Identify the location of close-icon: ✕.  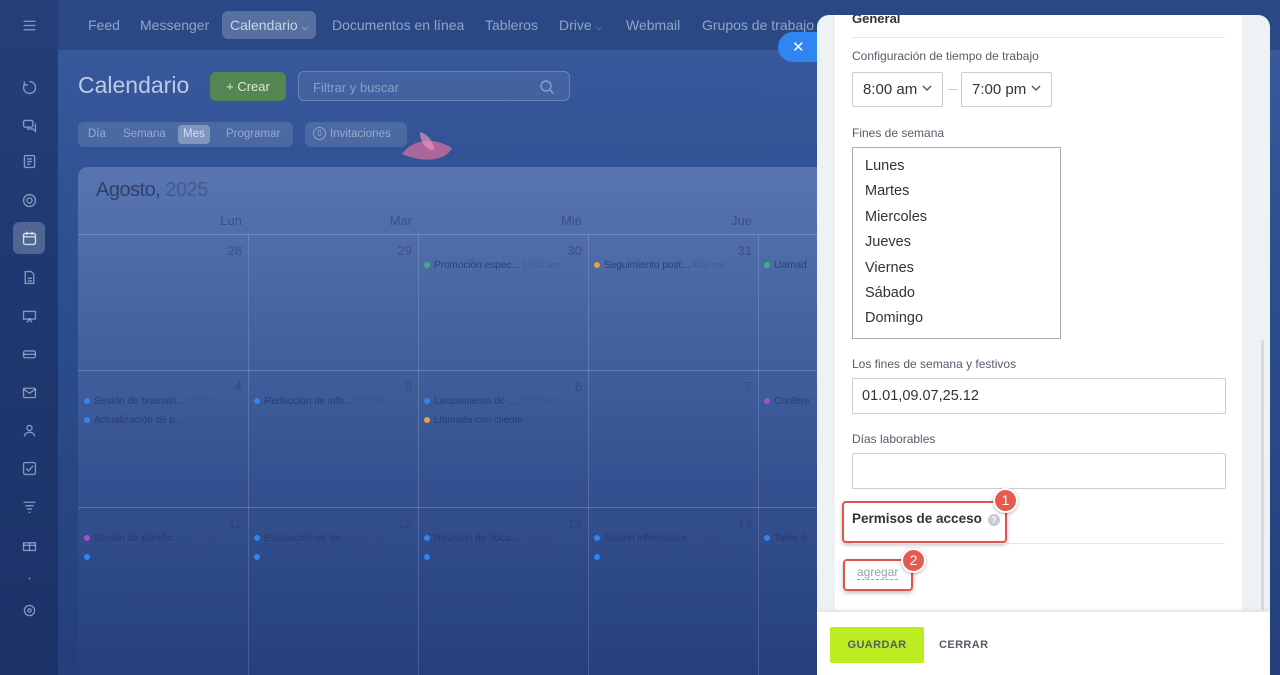
(798, 47).